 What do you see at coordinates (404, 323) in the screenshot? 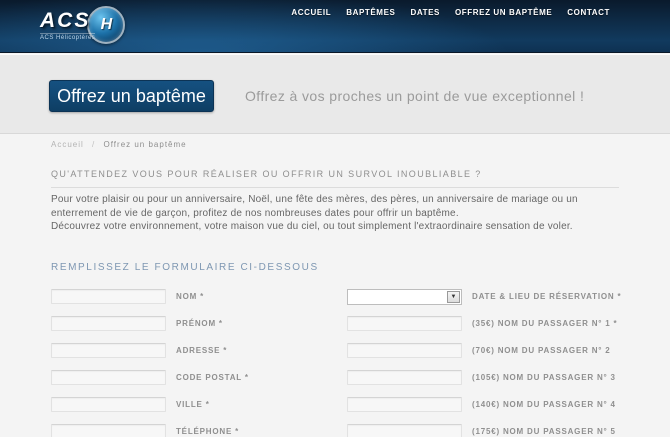
I see `passager-1-input` at bounding box center [404, 323].